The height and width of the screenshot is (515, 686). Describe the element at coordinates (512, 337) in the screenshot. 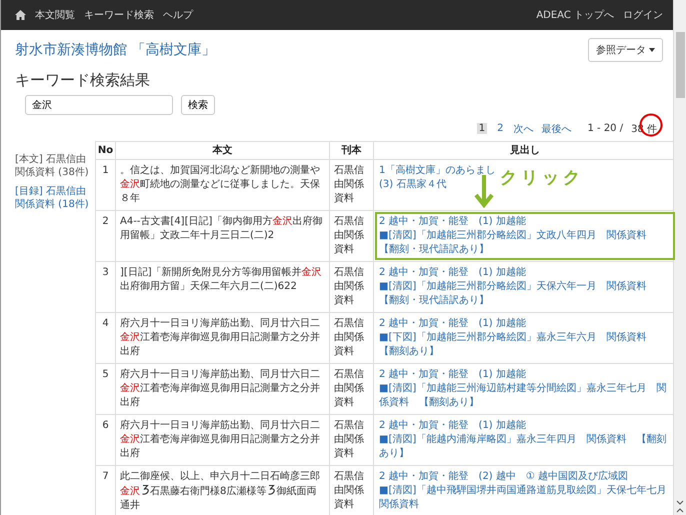

I see `heading-link: ■[下図]「加越能三州郡分略絵図」嘉永三年六月 関係資料` at that location.